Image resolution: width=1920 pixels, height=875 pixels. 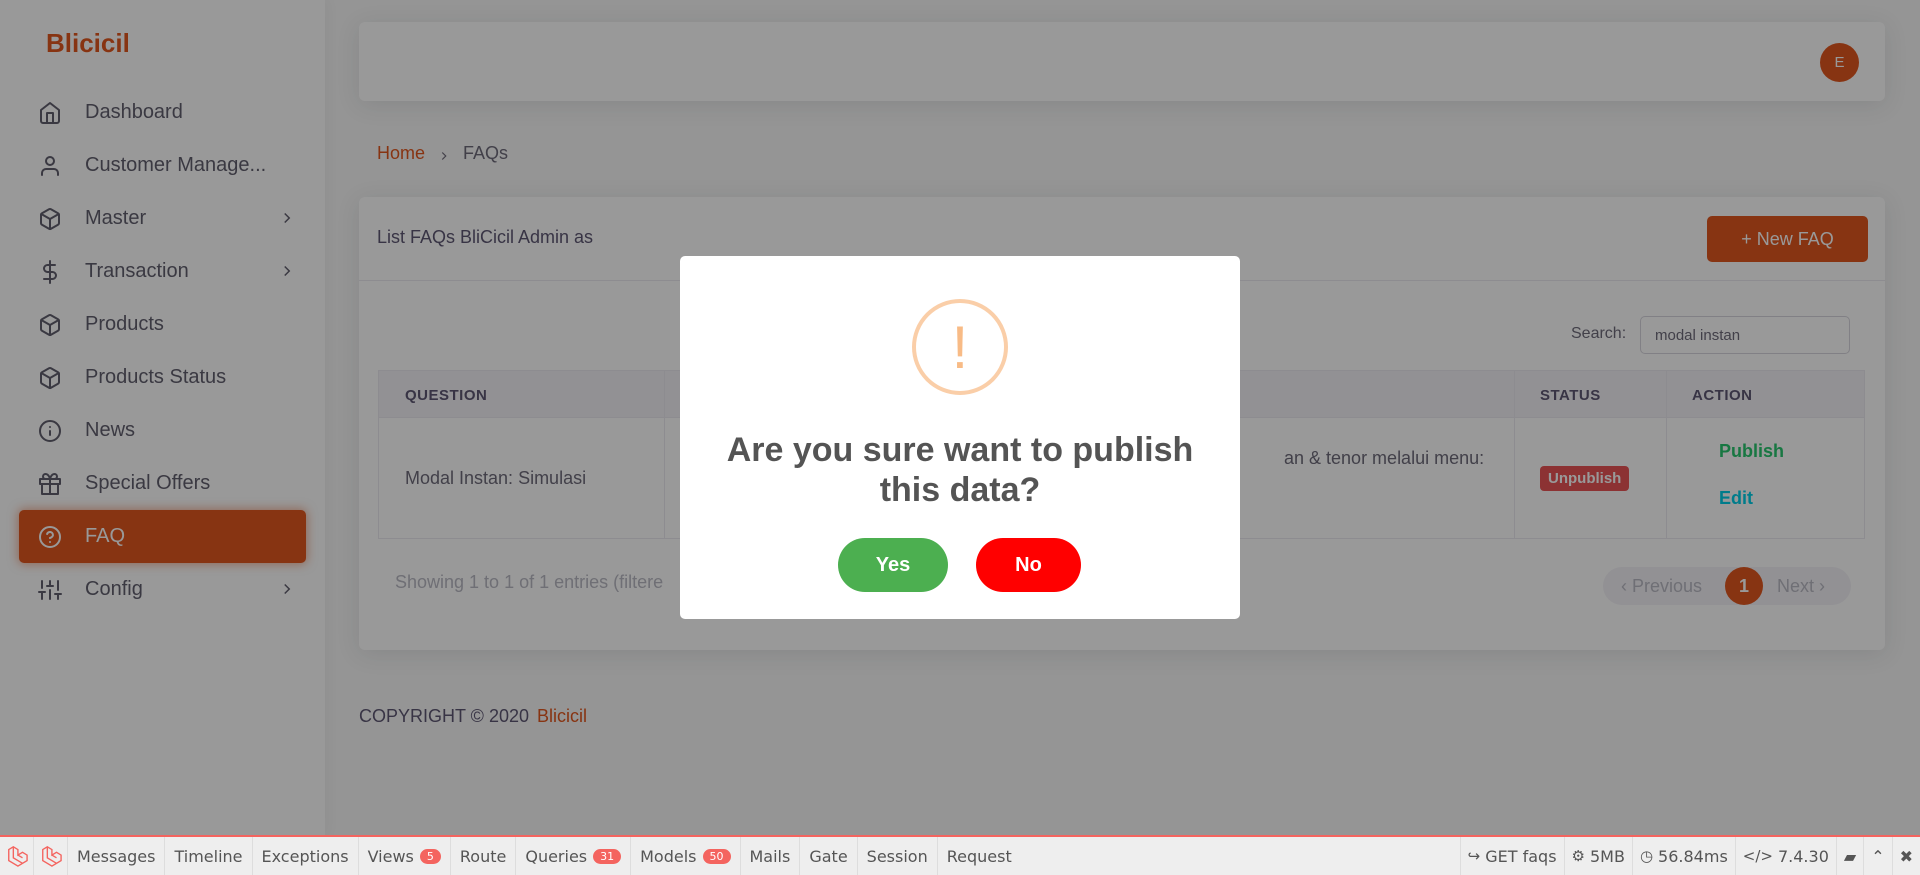 I want to click on debug-tab-label: Mails, so click(x=770, y=856).